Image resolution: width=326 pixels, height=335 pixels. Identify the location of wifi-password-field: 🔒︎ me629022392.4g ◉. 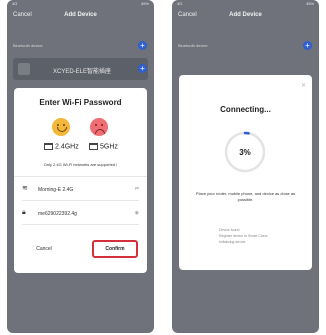
(80, 214).